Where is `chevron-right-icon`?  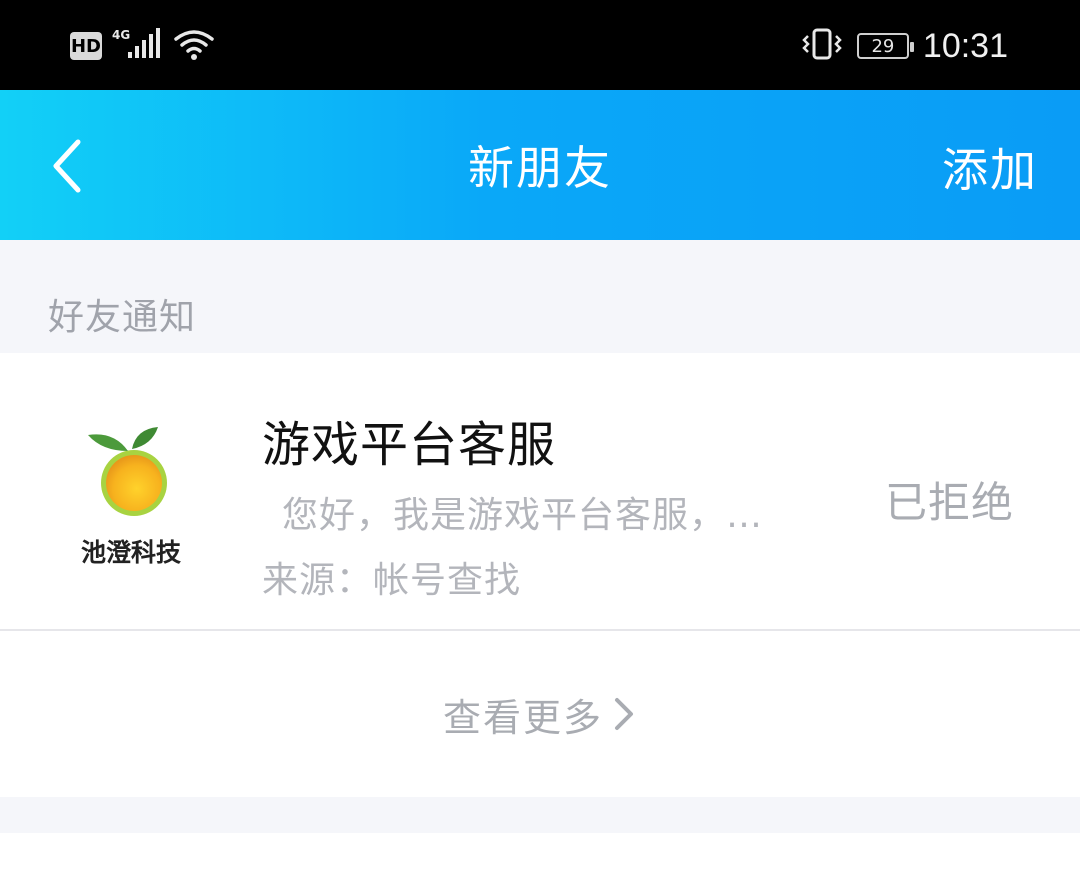
chevron-right-icon is located at coordinates (624, 714).